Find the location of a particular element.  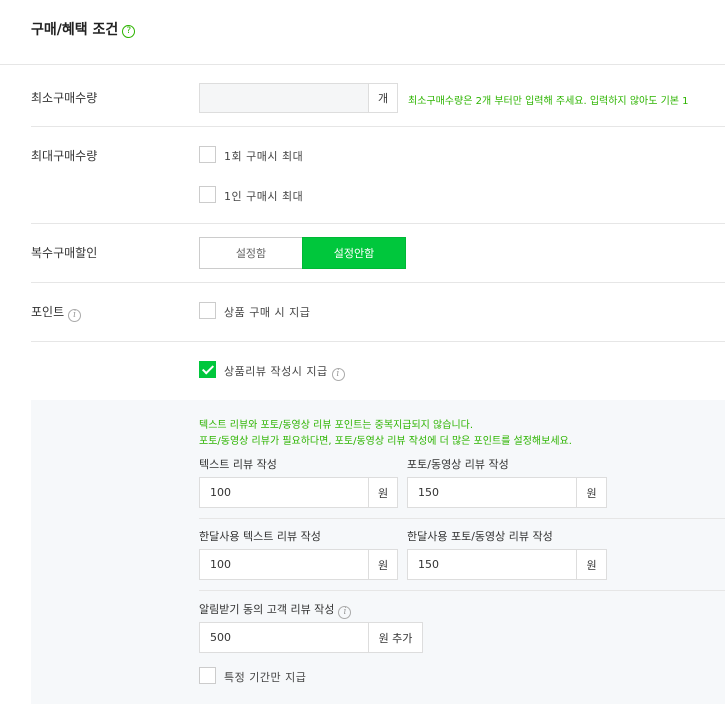

max-per-order-checkbox is located at coordinates (207, 154).